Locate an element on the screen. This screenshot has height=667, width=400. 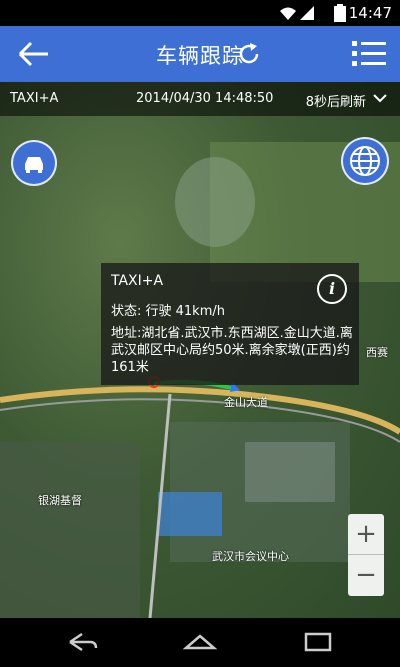
page-title: 车辆跟踪 is located at coordinates (200, 56).